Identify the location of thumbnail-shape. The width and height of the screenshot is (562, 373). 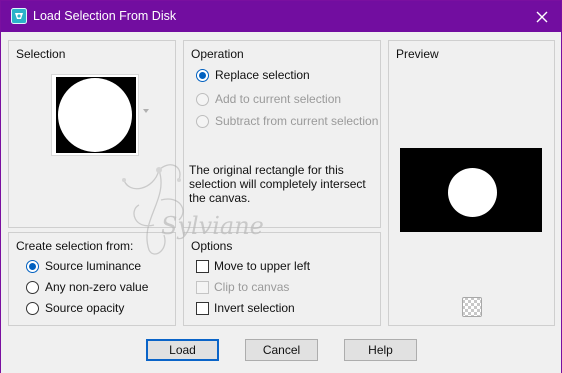
(95, 115).